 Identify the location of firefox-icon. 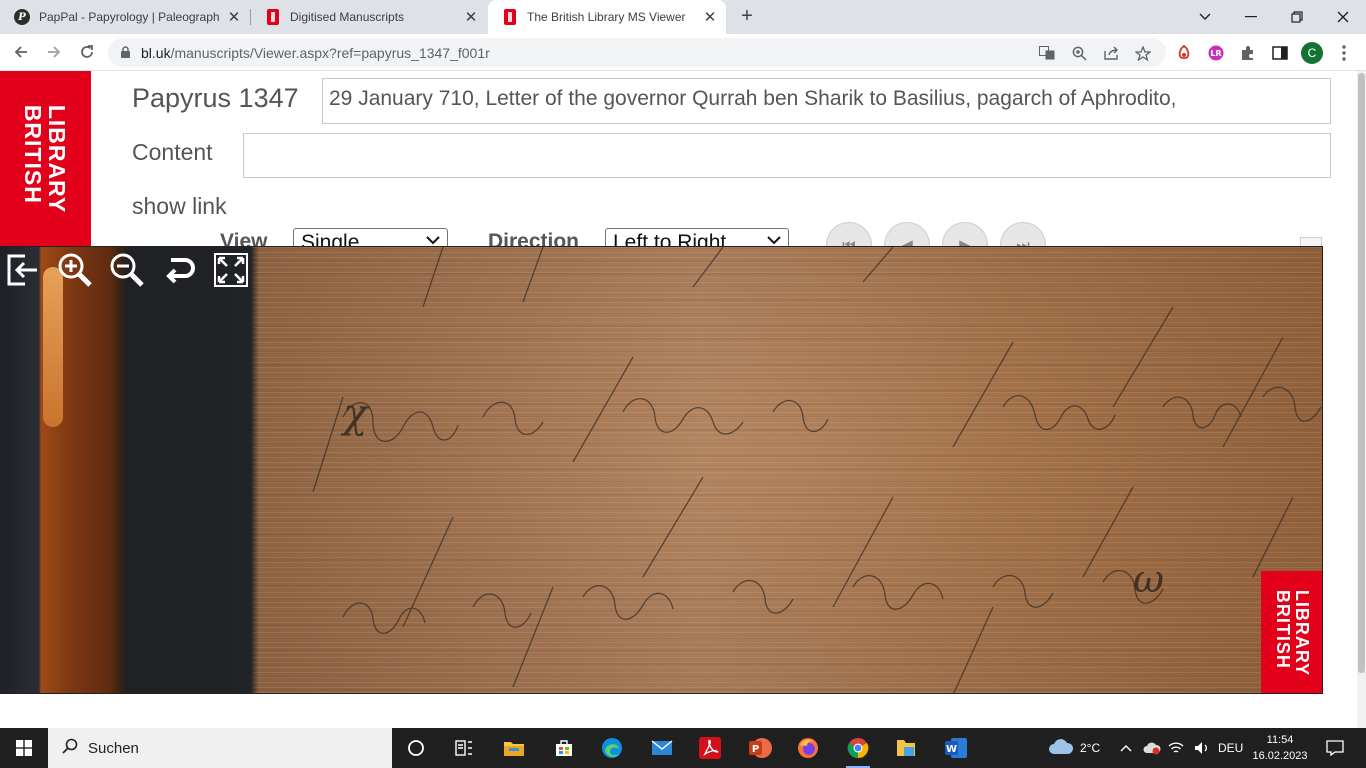
(808, 748).